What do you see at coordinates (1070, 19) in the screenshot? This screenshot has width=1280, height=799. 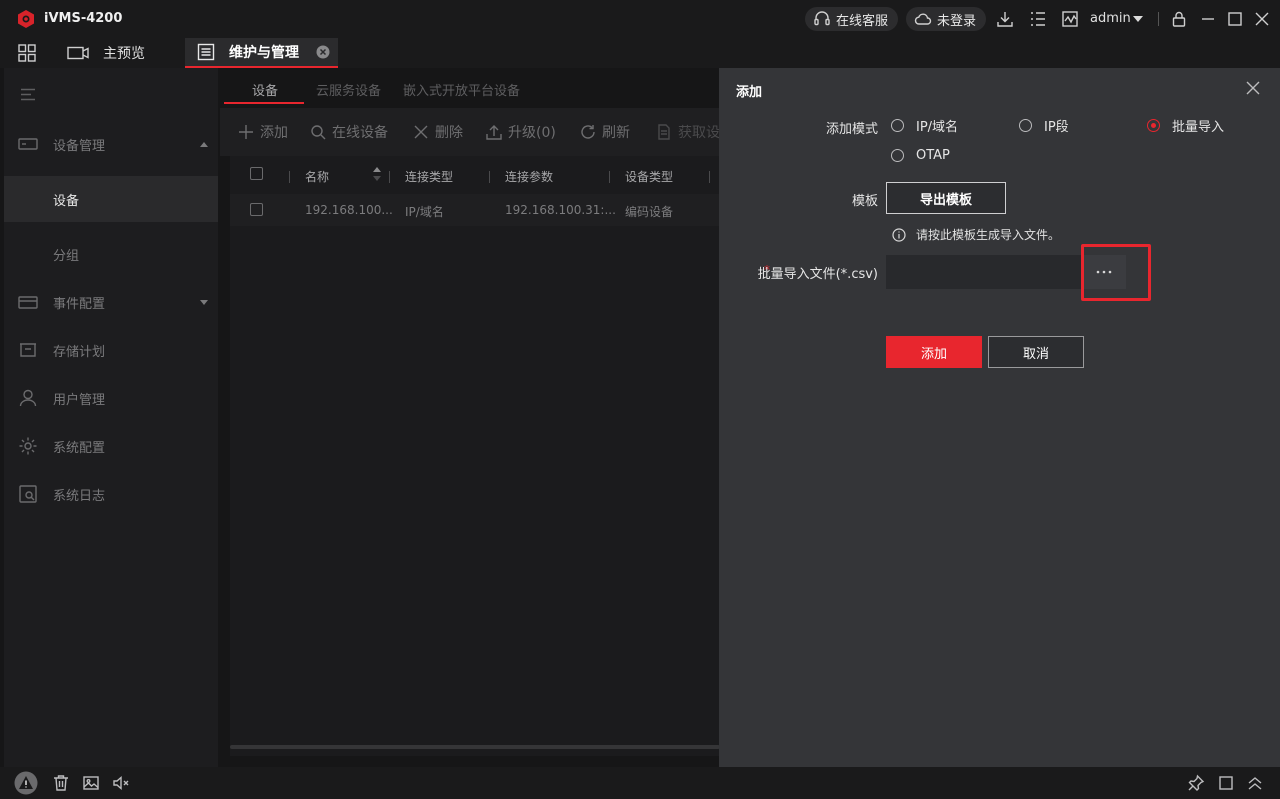 I see `monitor-icon` at bounding box center [1070, 19].